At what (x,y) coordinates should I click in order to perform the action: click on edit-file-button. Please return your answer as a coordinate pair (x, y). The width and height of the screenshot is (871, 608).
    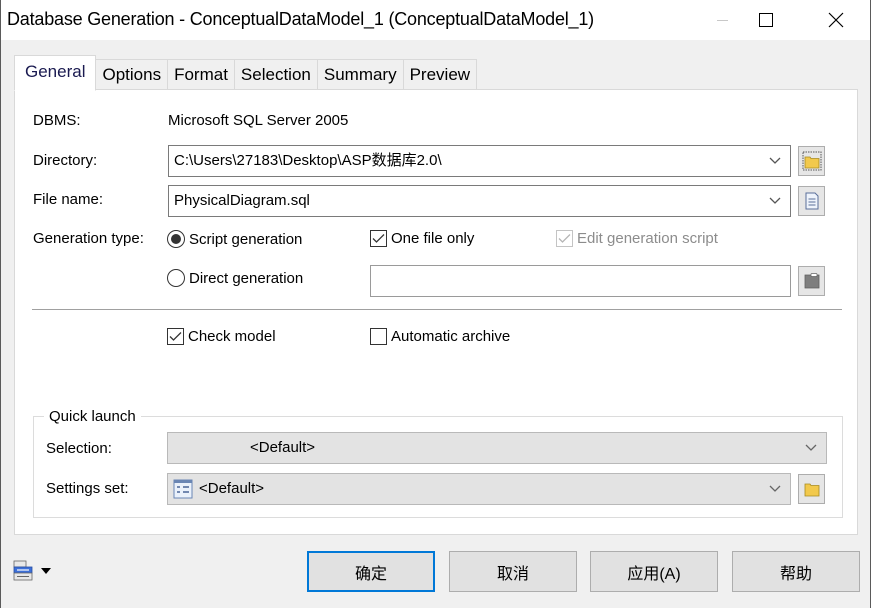
    Looking at the image, I should click on (811, 201).